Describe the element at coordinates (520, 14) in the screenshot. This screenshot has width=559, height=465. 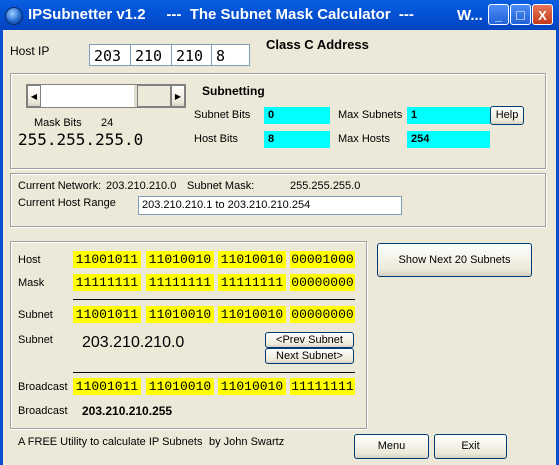
I see `maximize-button: □` at that location.